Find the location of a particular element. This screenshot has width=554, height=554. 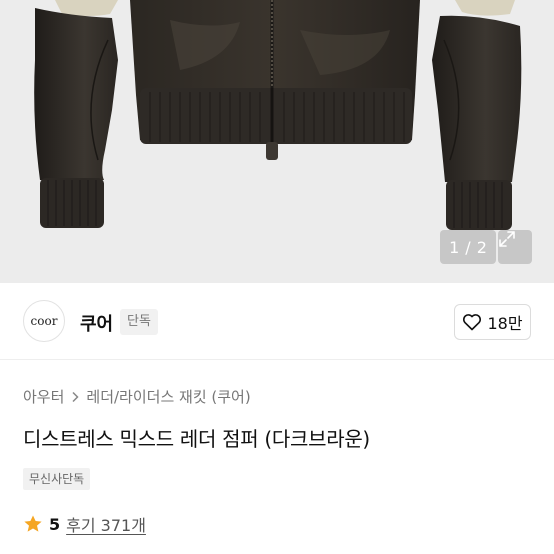

brand-logo-text: coor is located at coordinates (44, 321).